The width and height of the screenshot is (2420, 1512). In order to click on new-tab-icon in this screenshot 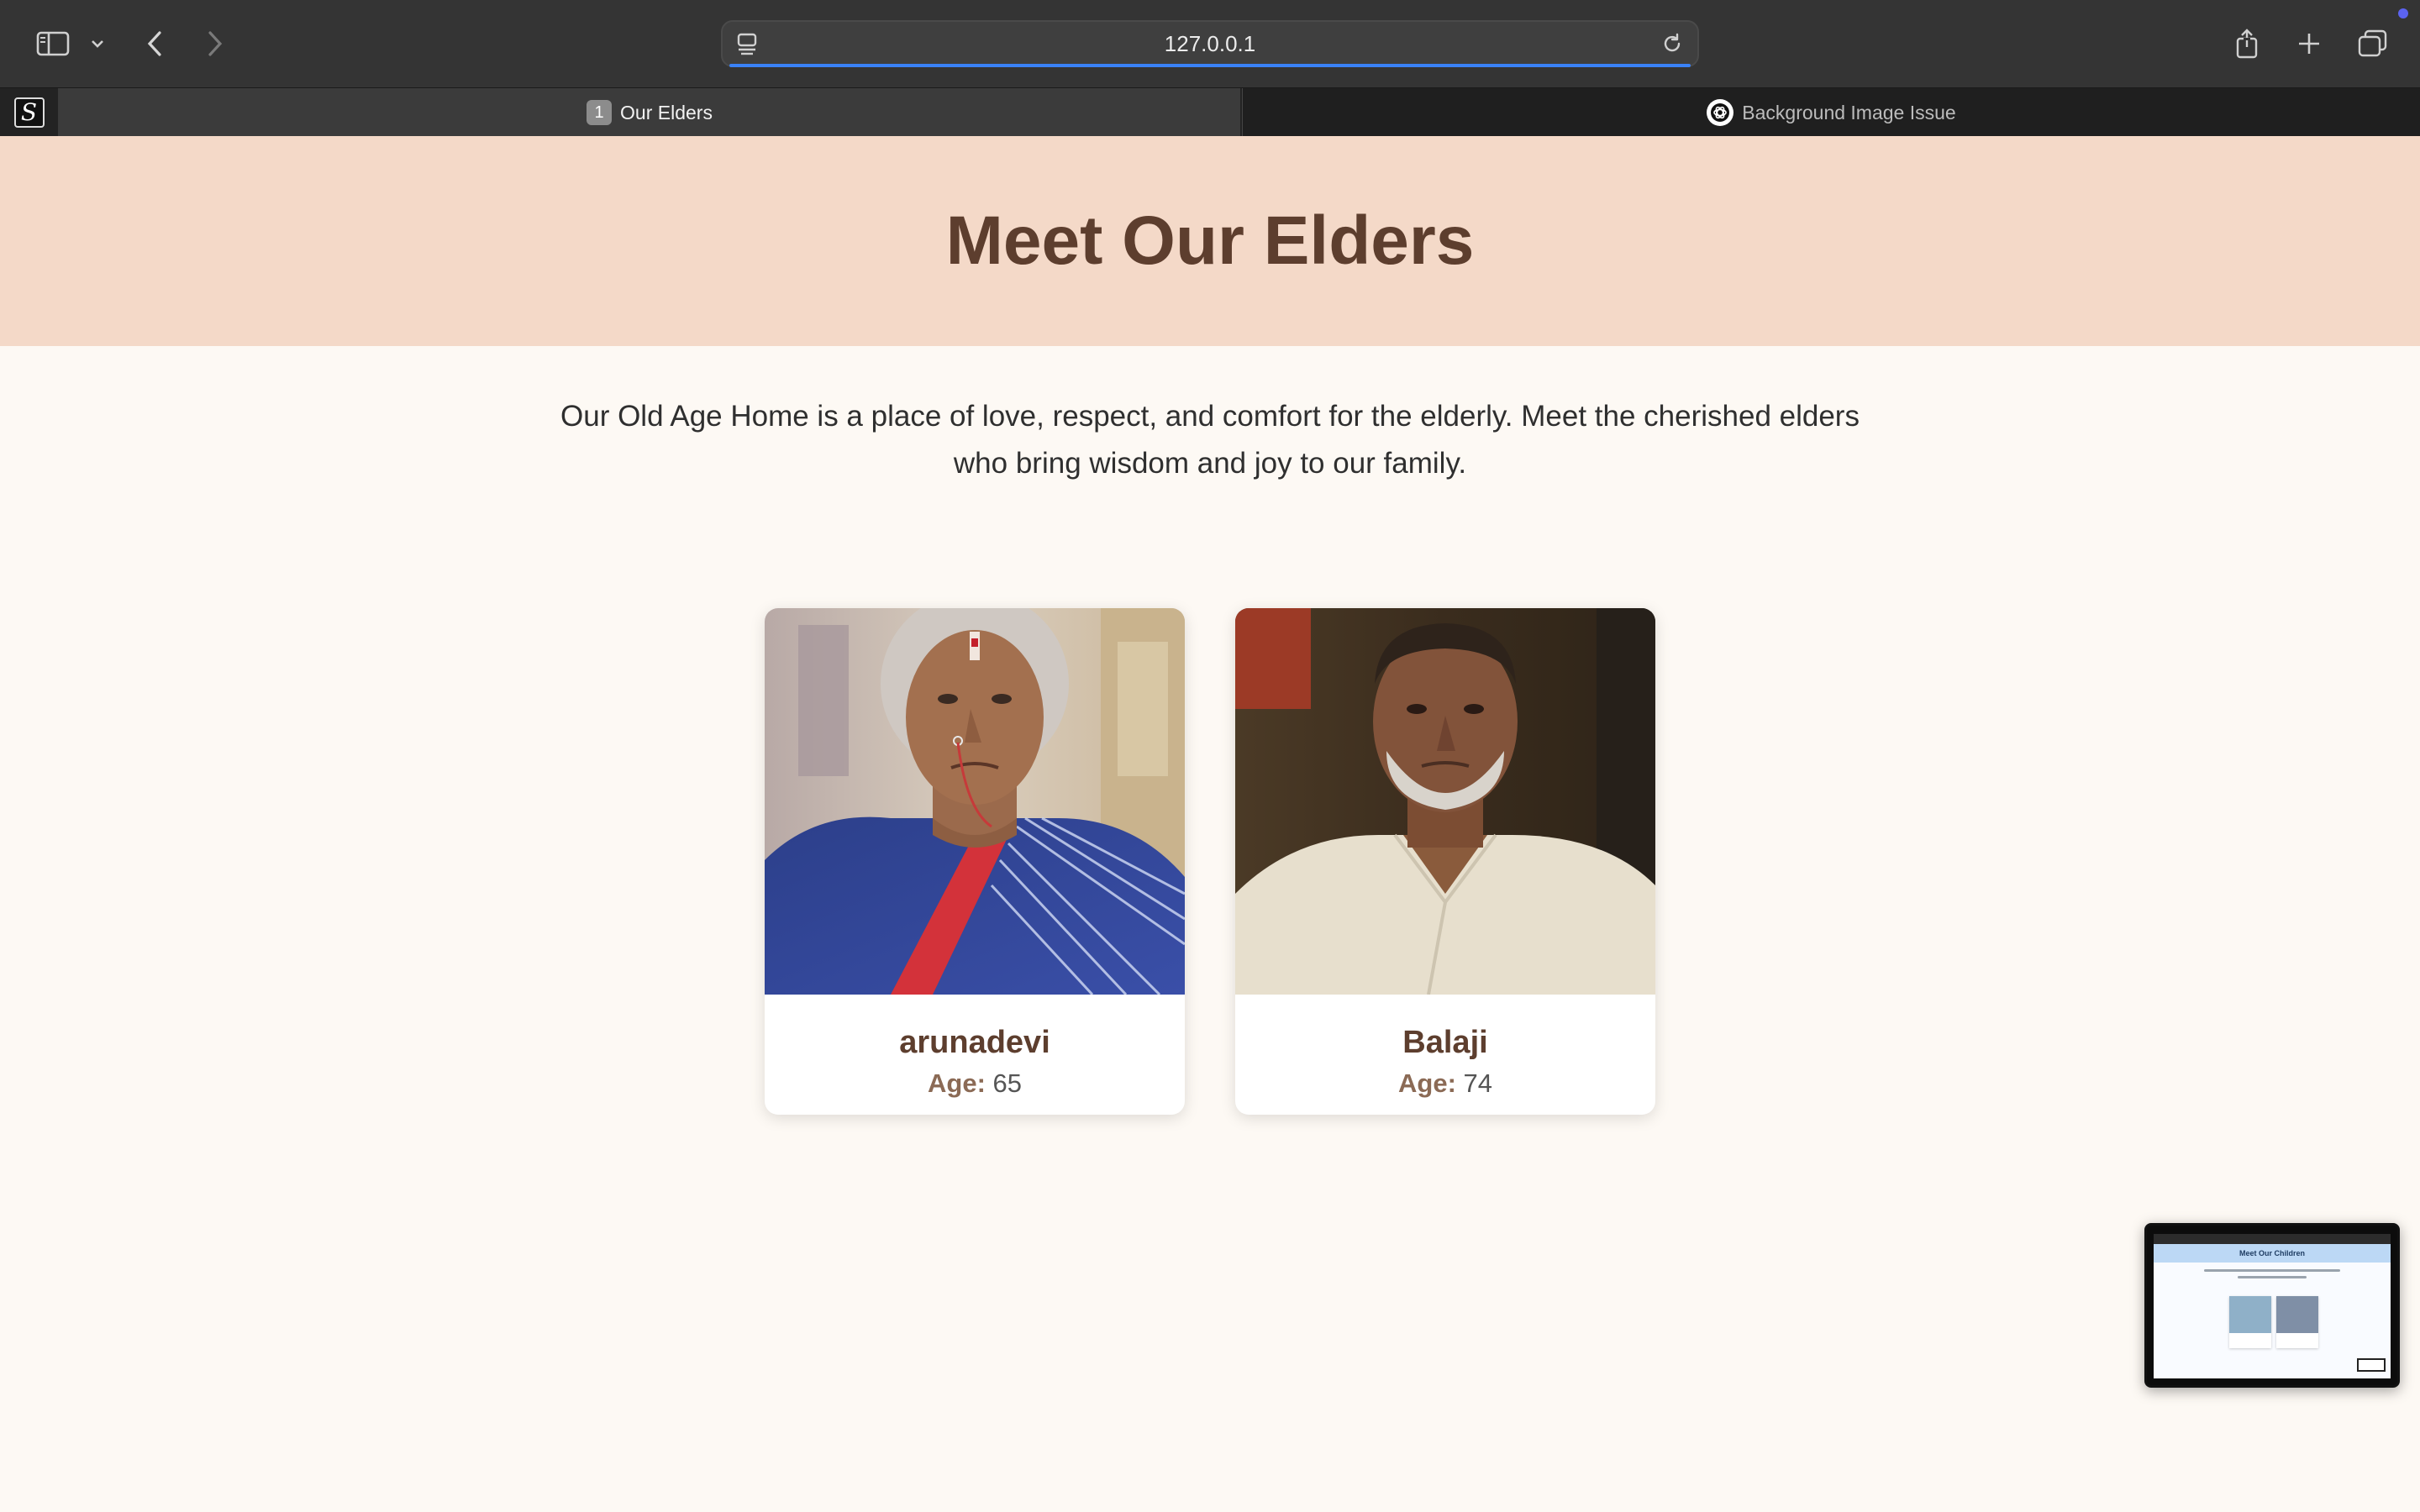, I will do `click(2309, 44)`.